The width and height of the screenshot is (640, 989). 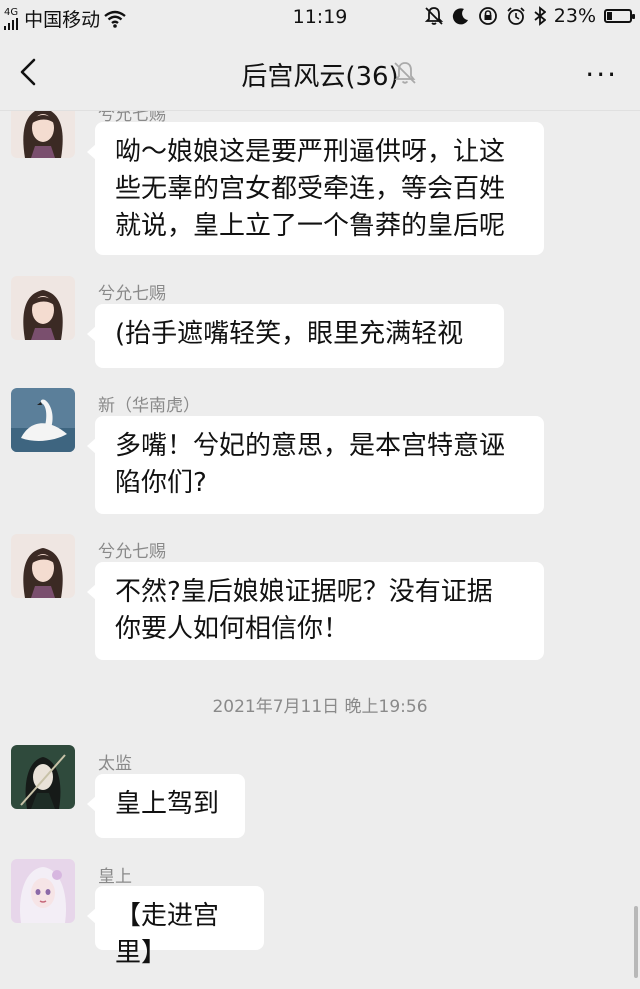 I want to click on chat-header-overlay: 后宫风云(36) ···, so click(x=320, y=72).